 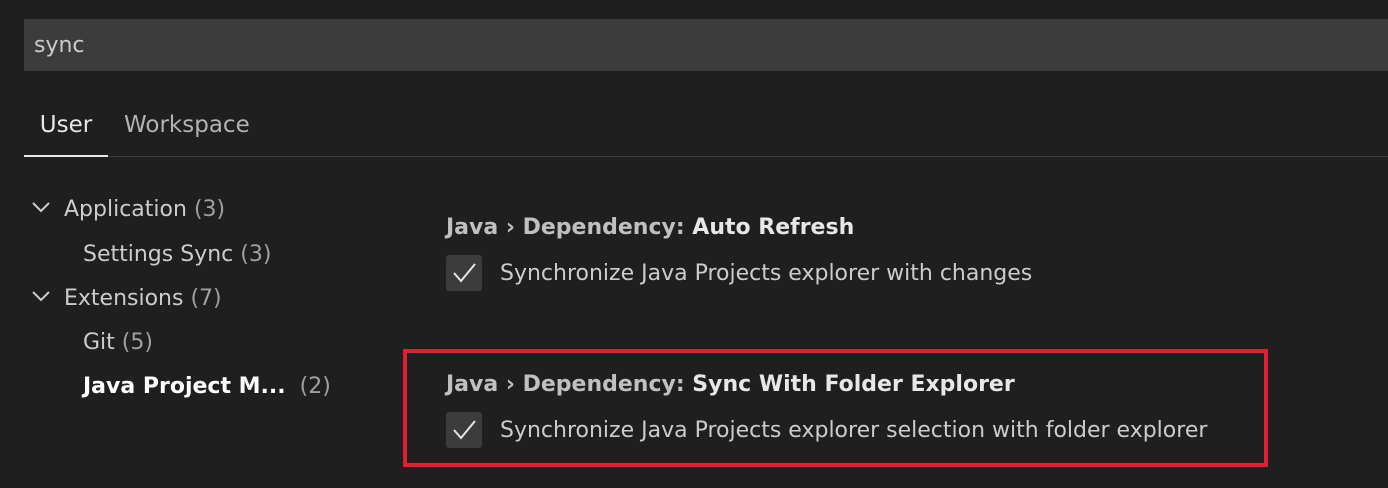 I want to click on toc-item-extensions: Extensions (7), so click(x=126, y=299).